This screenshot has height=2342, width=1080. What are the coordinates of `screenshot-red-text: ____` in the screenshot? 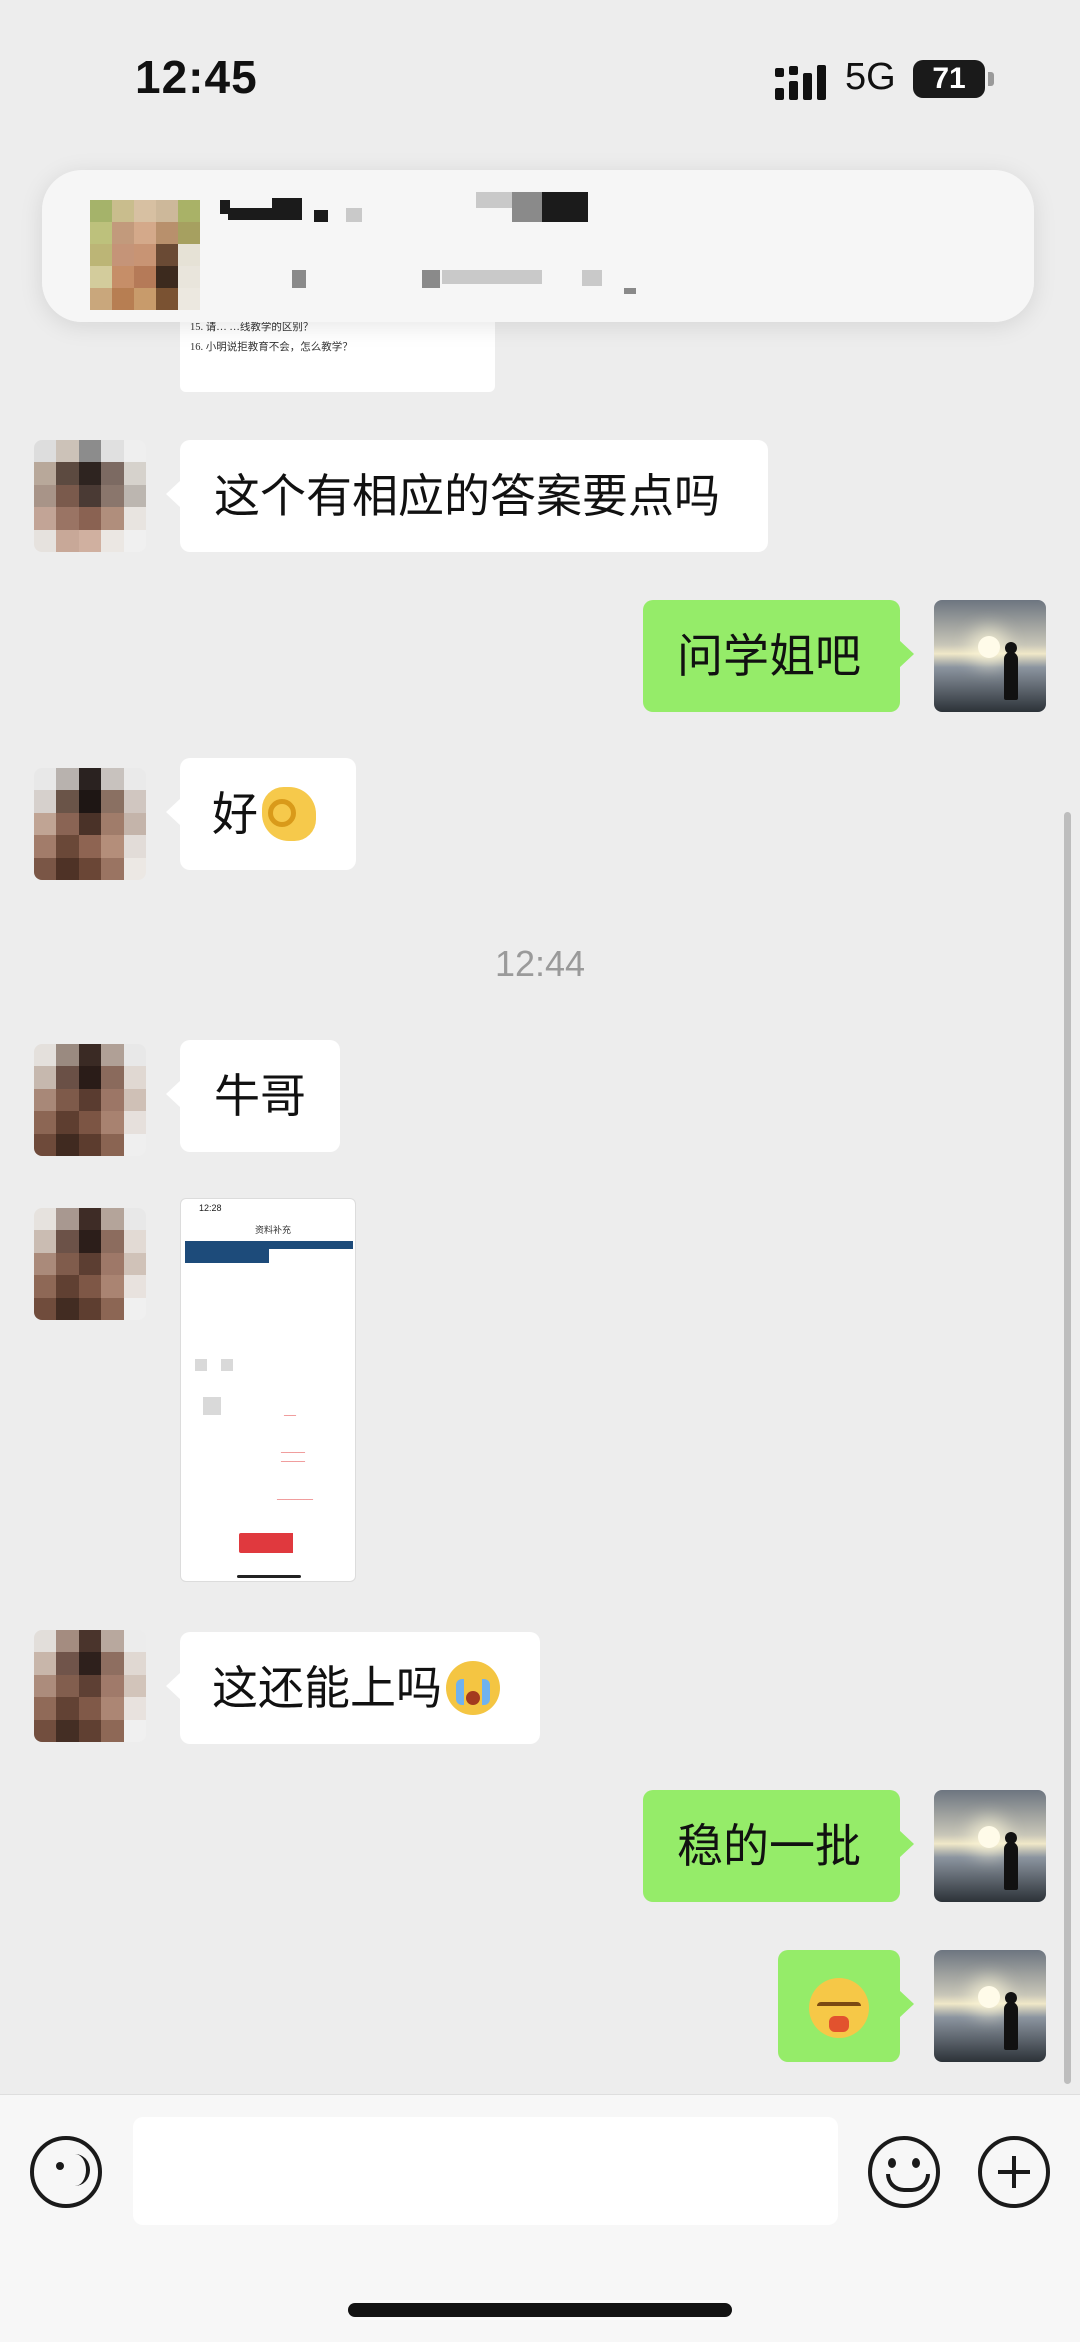 It's located at (290, 1412).